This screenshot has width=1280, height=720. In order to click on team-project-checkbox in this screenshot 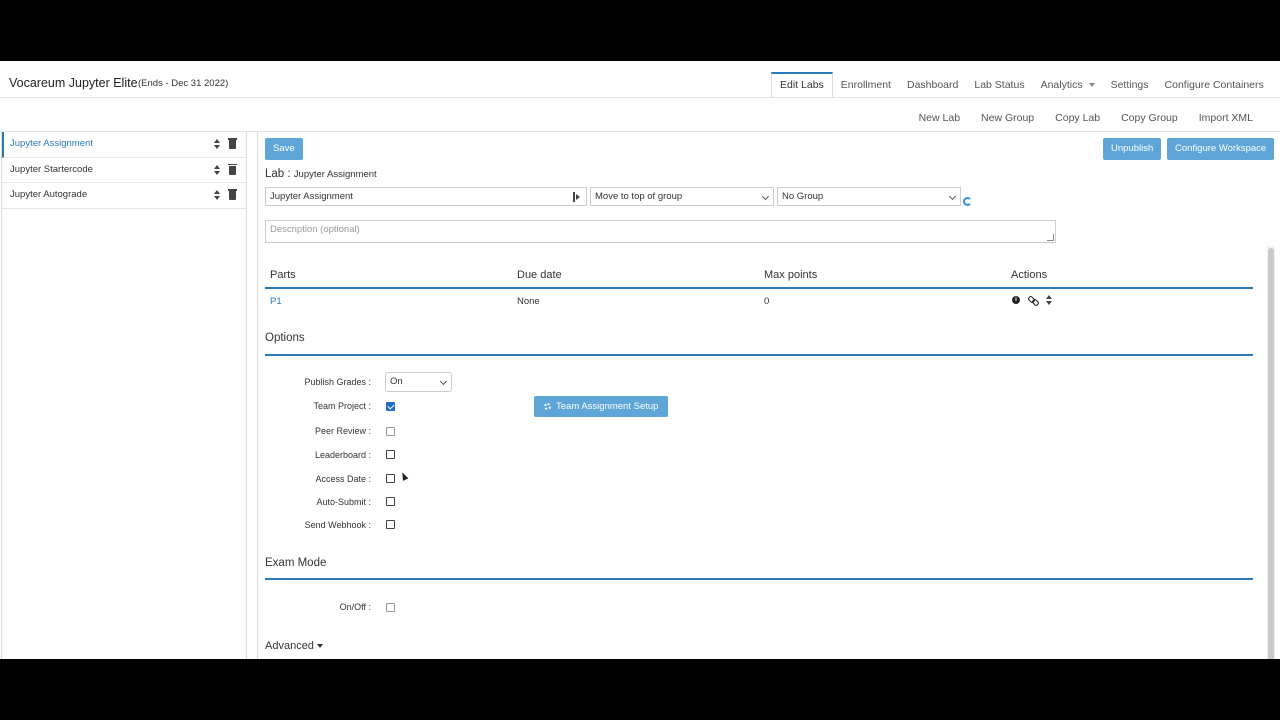, I will do `click(390, 406)`.